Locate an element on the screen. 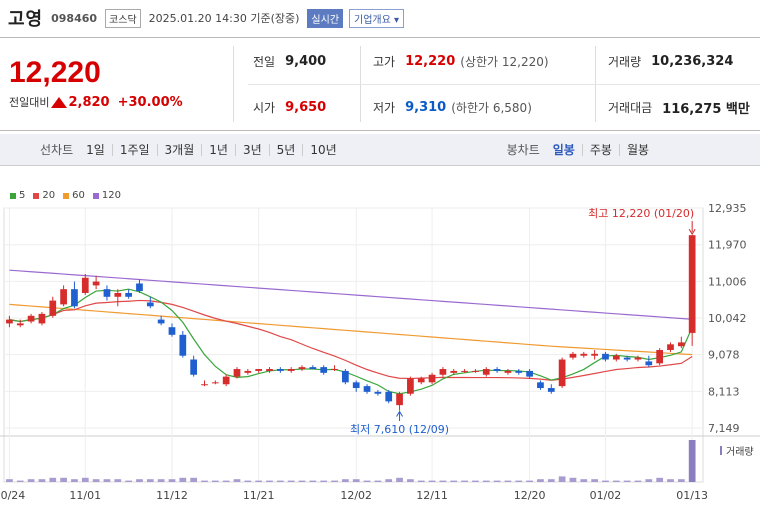 The image size is (760, 510). stat-open: 시가 9,650 is located at coordinates (289, 107).